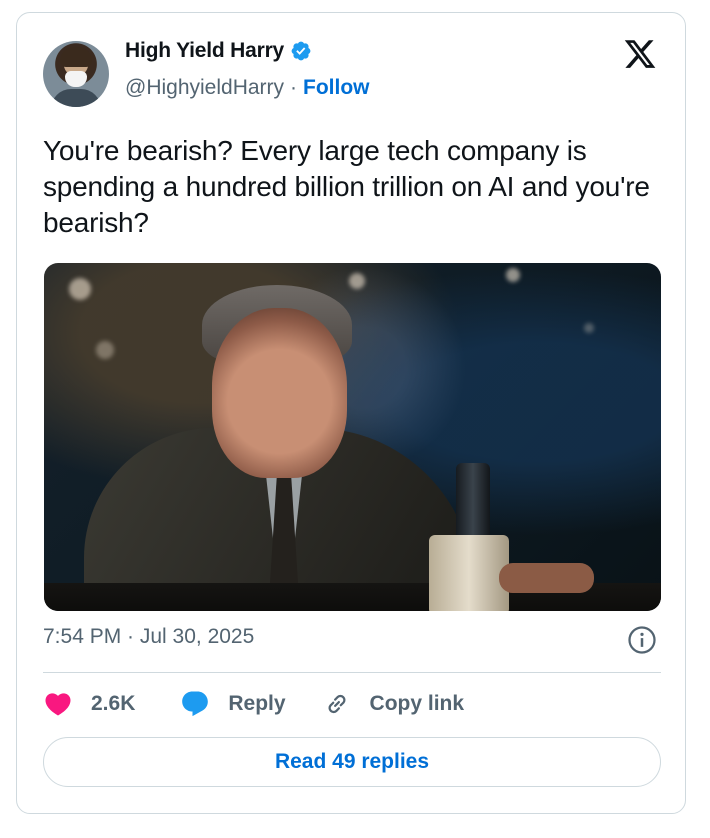  I want to click on x-logo-icon, so click(640, 54).